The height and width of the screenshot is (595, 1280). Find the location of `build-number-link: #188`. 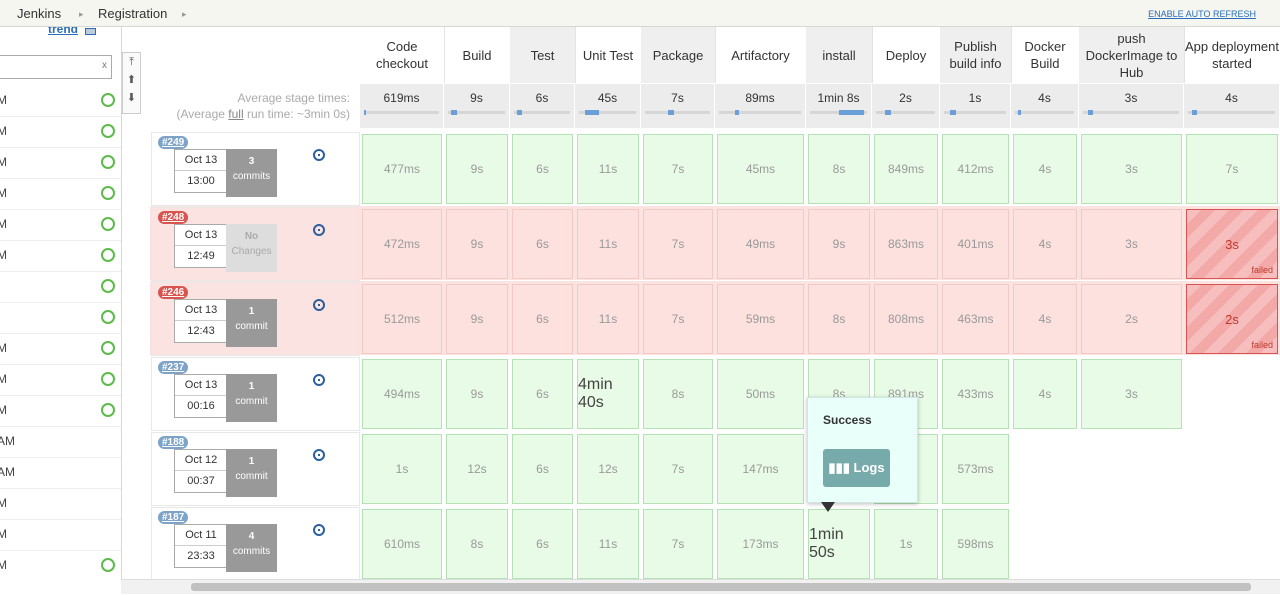

build-number-link: #188 is located at coordinates (173, 442).